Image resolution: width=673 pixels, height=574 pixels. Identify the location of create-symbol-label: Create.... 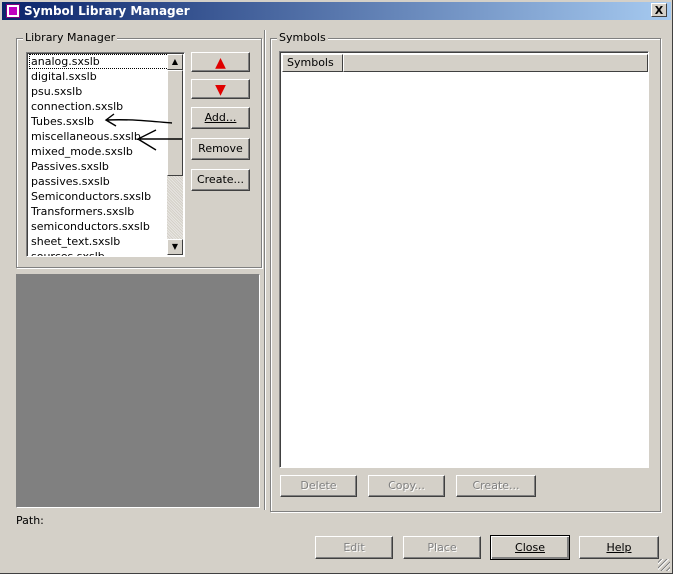
(496, 485).